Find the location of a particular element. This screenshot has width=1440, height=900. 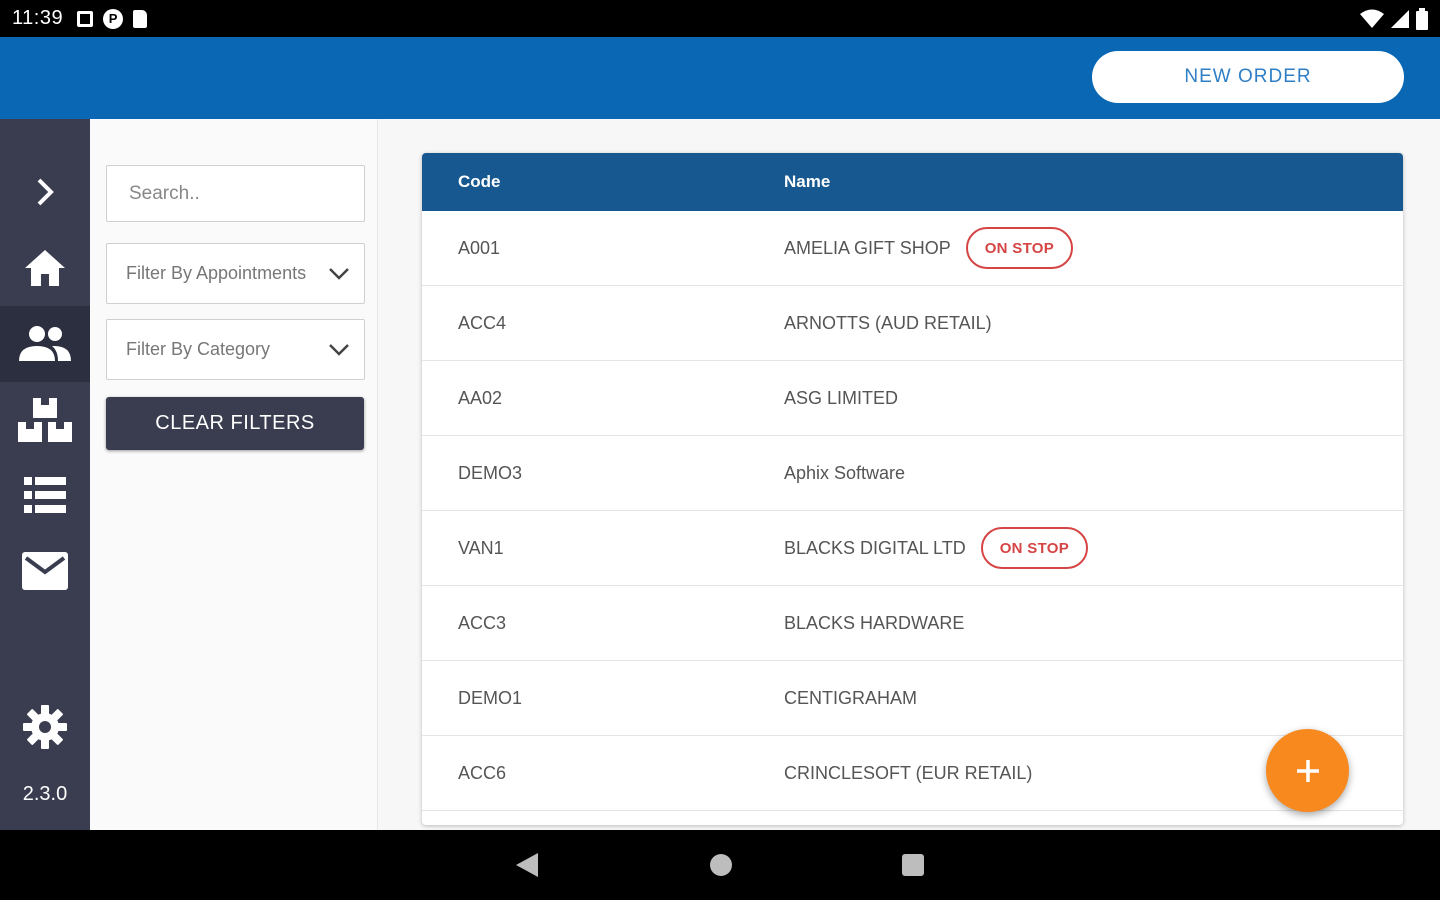

notification-p-icon: P is located at coordinates (113, 18).